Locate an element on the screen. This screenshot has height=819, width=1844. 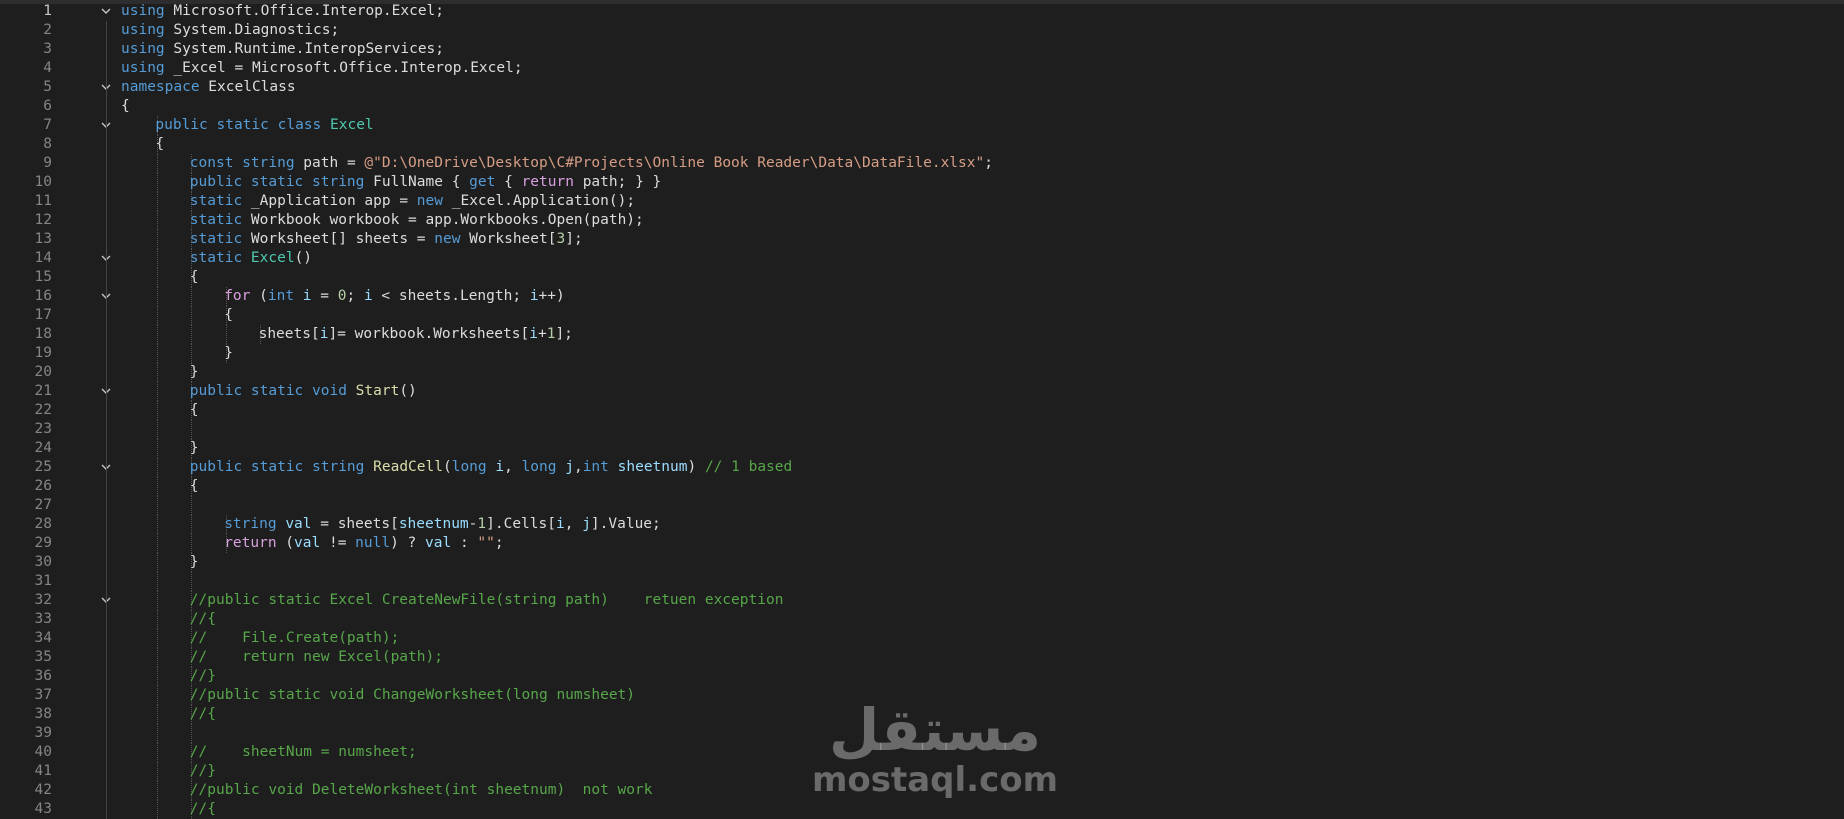
line-number: 2 is located at coordinates (47, 30).